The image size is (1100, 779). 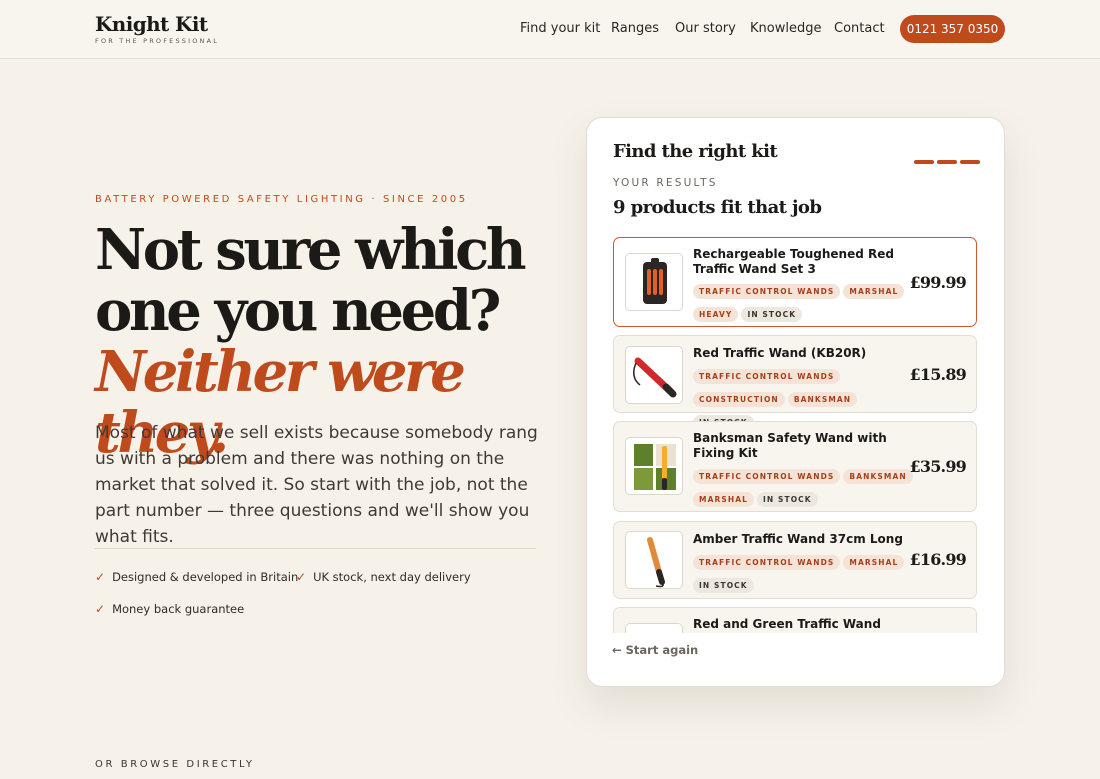 I want to click on red-green-wand-icon, so click(x=654, y=628).